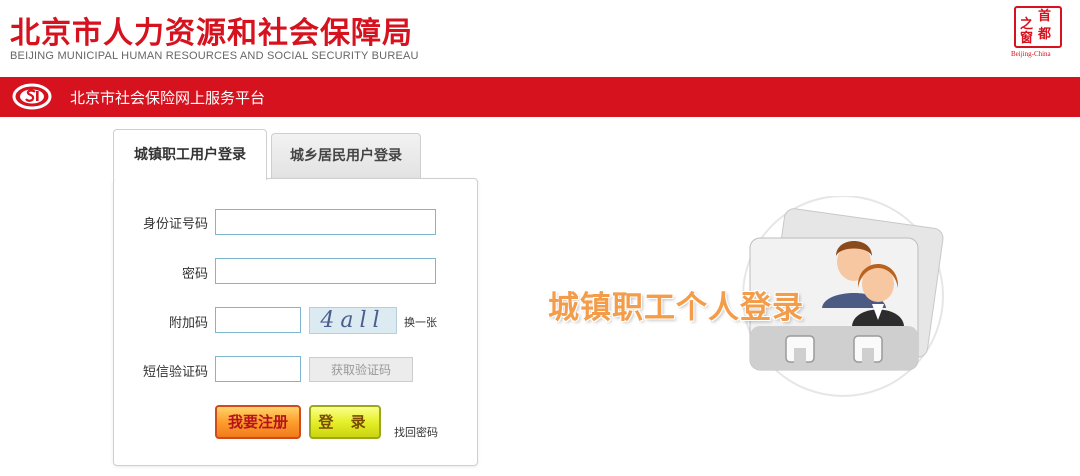 This screenshot has width=1080, height=476. Describe the element at coordinates (194, 274) in the screenshot. I see `password-label: 密码` at that location.